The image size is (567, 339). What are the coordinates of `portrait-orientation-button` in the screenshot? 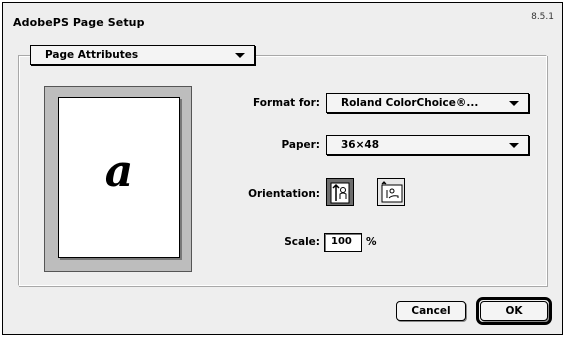 It's located at (340, 192).